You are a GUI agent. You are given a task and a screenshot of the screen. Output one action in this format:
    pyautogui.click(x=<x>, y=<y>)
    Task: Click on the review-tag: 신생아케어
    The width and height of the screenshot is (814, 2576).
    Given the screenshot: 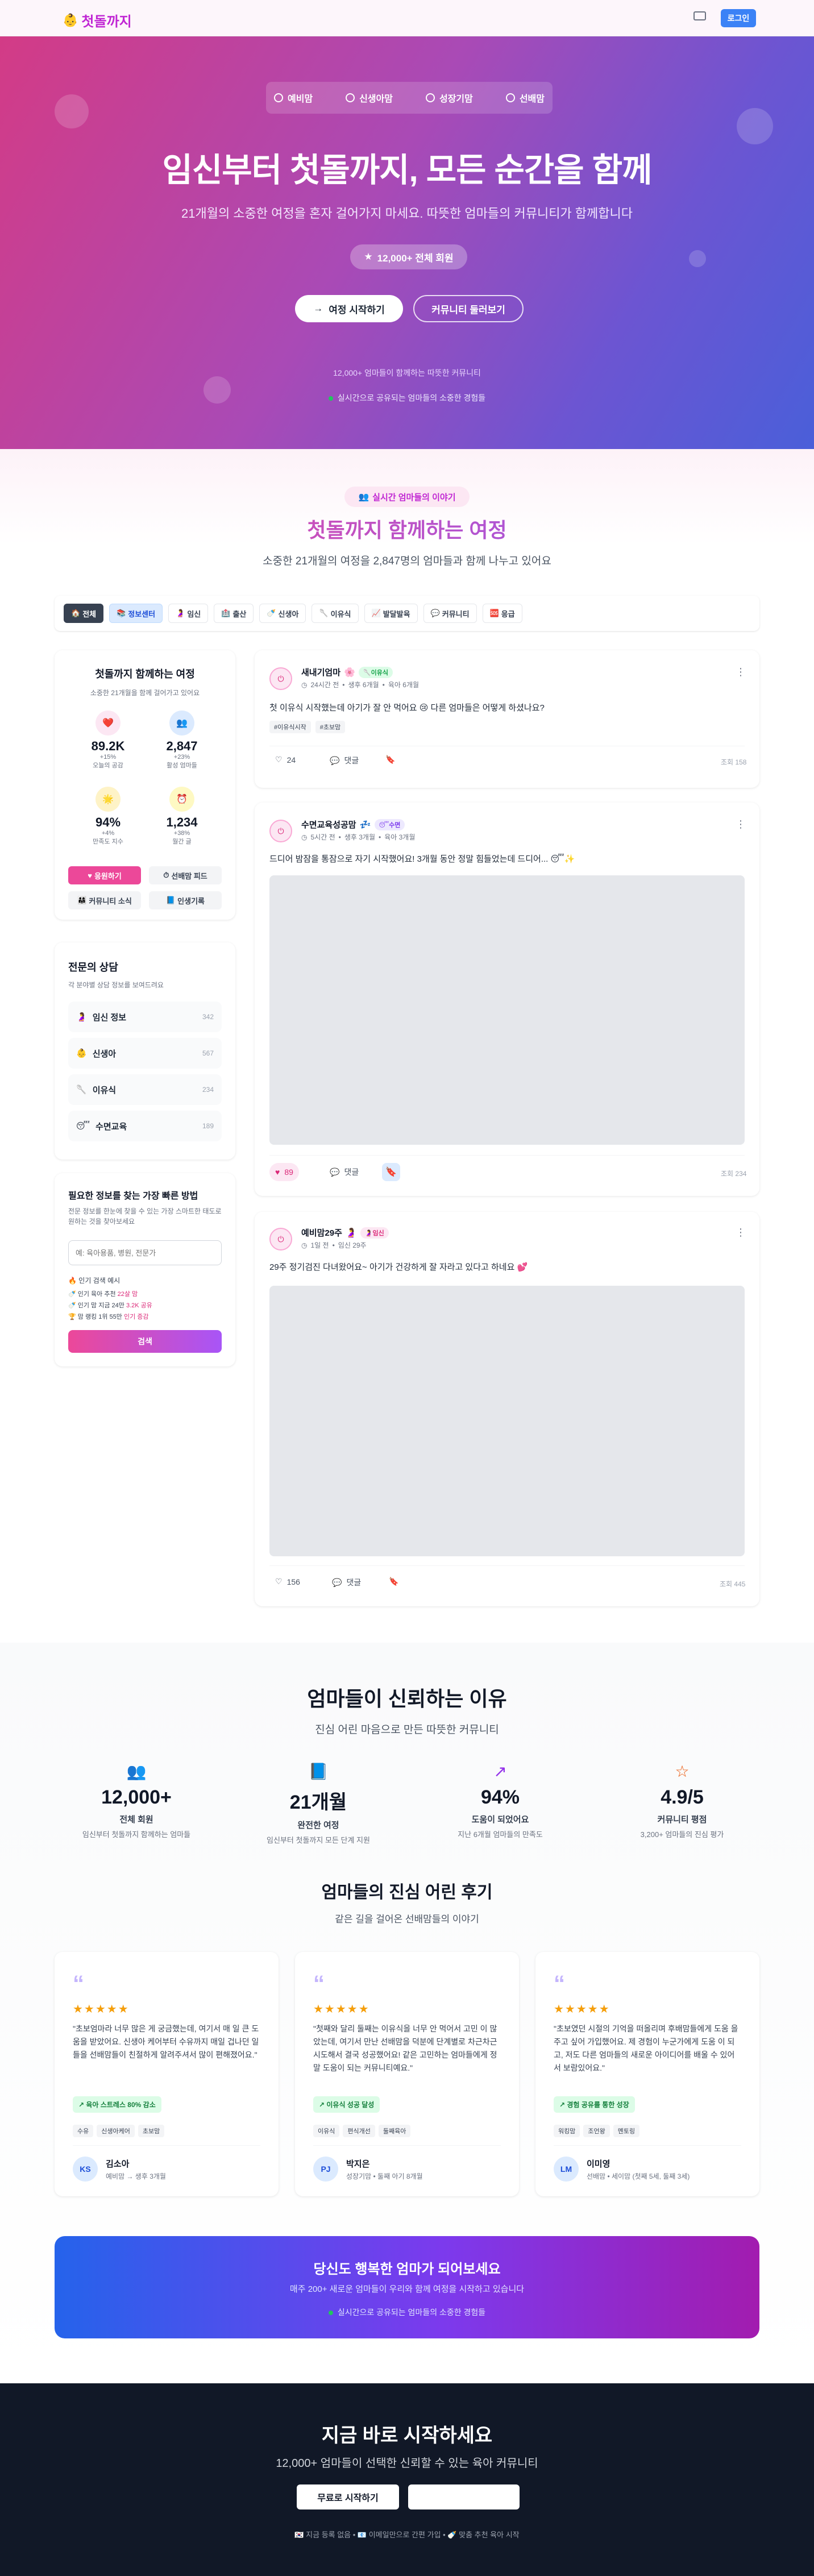 What is the action you would take?
    pyautogui.click(x=116, y=2131)
    